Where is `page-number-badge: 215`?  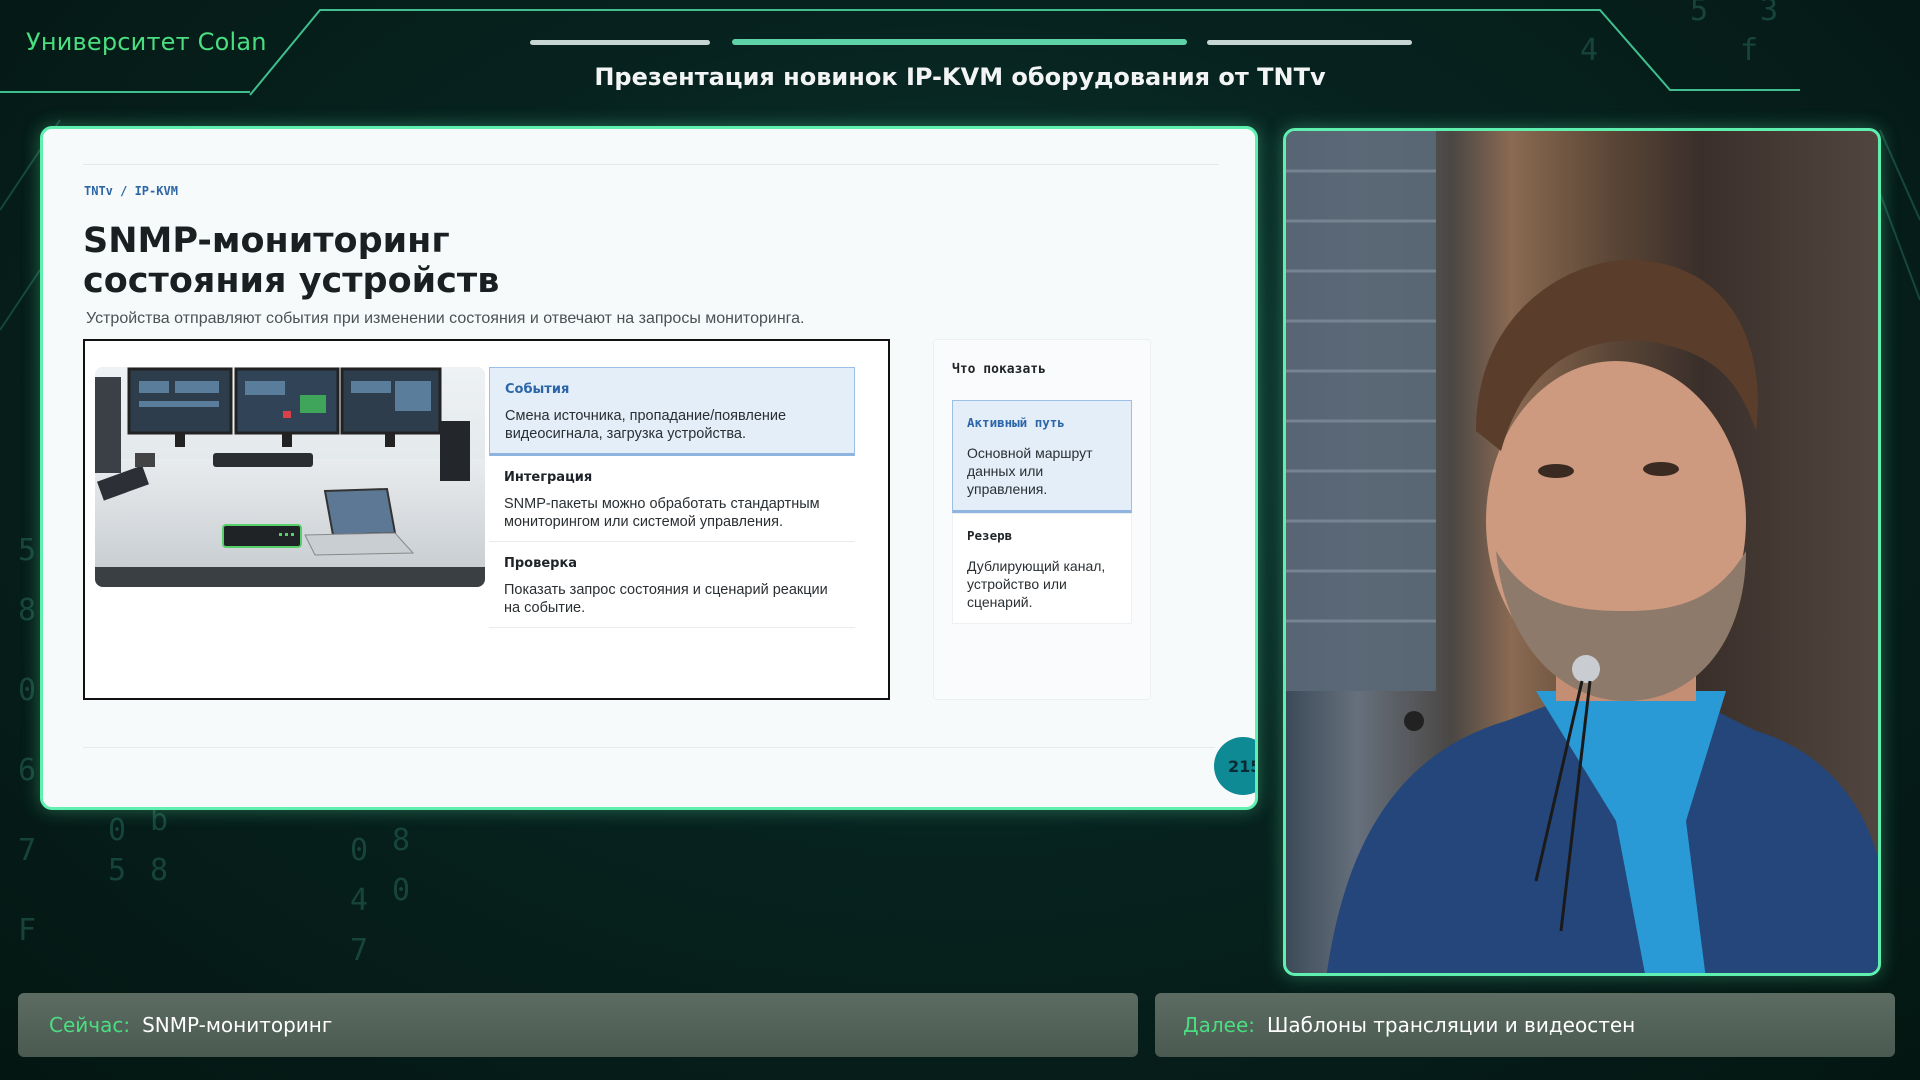
page-number-badge: 215 is located at coordinates (1234, 766).